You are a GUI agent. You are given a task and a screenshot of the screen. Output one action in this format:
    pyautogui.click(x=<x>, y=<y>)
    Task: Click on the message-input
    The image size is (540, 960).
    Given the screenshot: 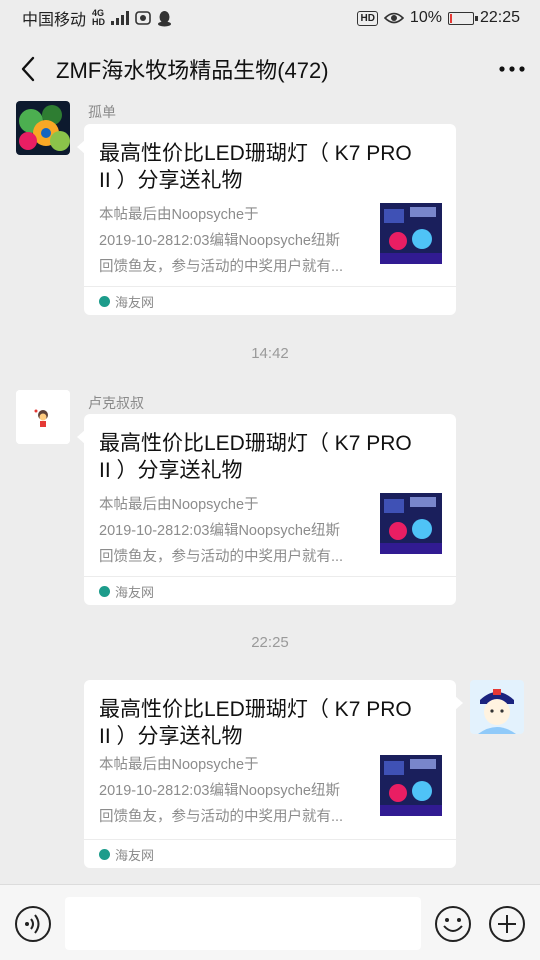 What is the action you would take?
    pyautogui.click(x=243, y=923)
    